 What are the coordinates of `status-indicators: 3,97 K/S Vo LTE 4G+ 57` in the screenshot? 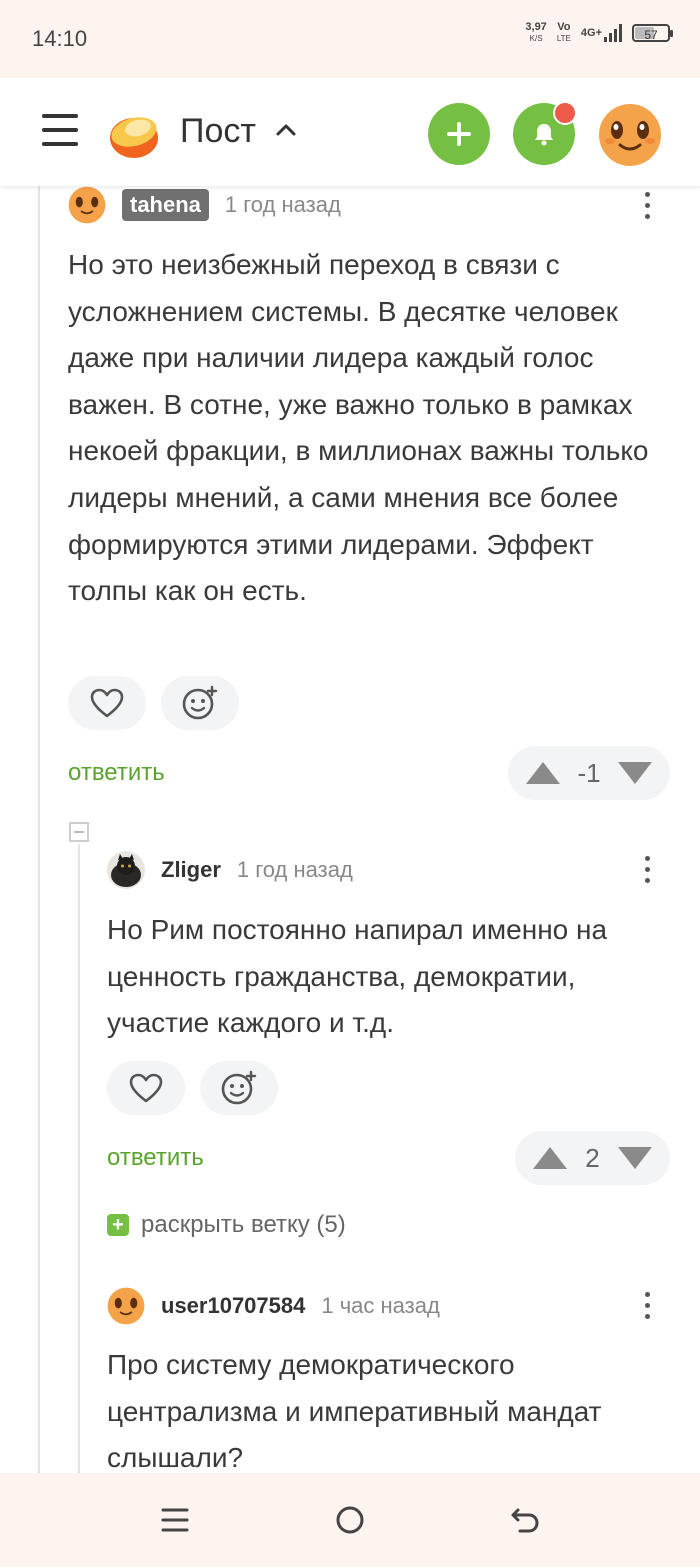 It's located at (599, 32).